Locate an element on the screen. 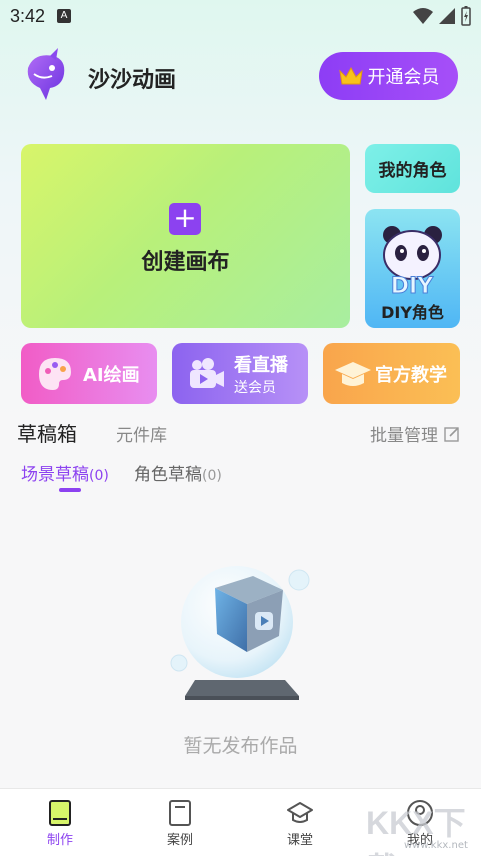 Image resolution: width=481 pixels, height=856 pixels. ai-draw-button: AI绘画 is located at coordinates (89, 373).